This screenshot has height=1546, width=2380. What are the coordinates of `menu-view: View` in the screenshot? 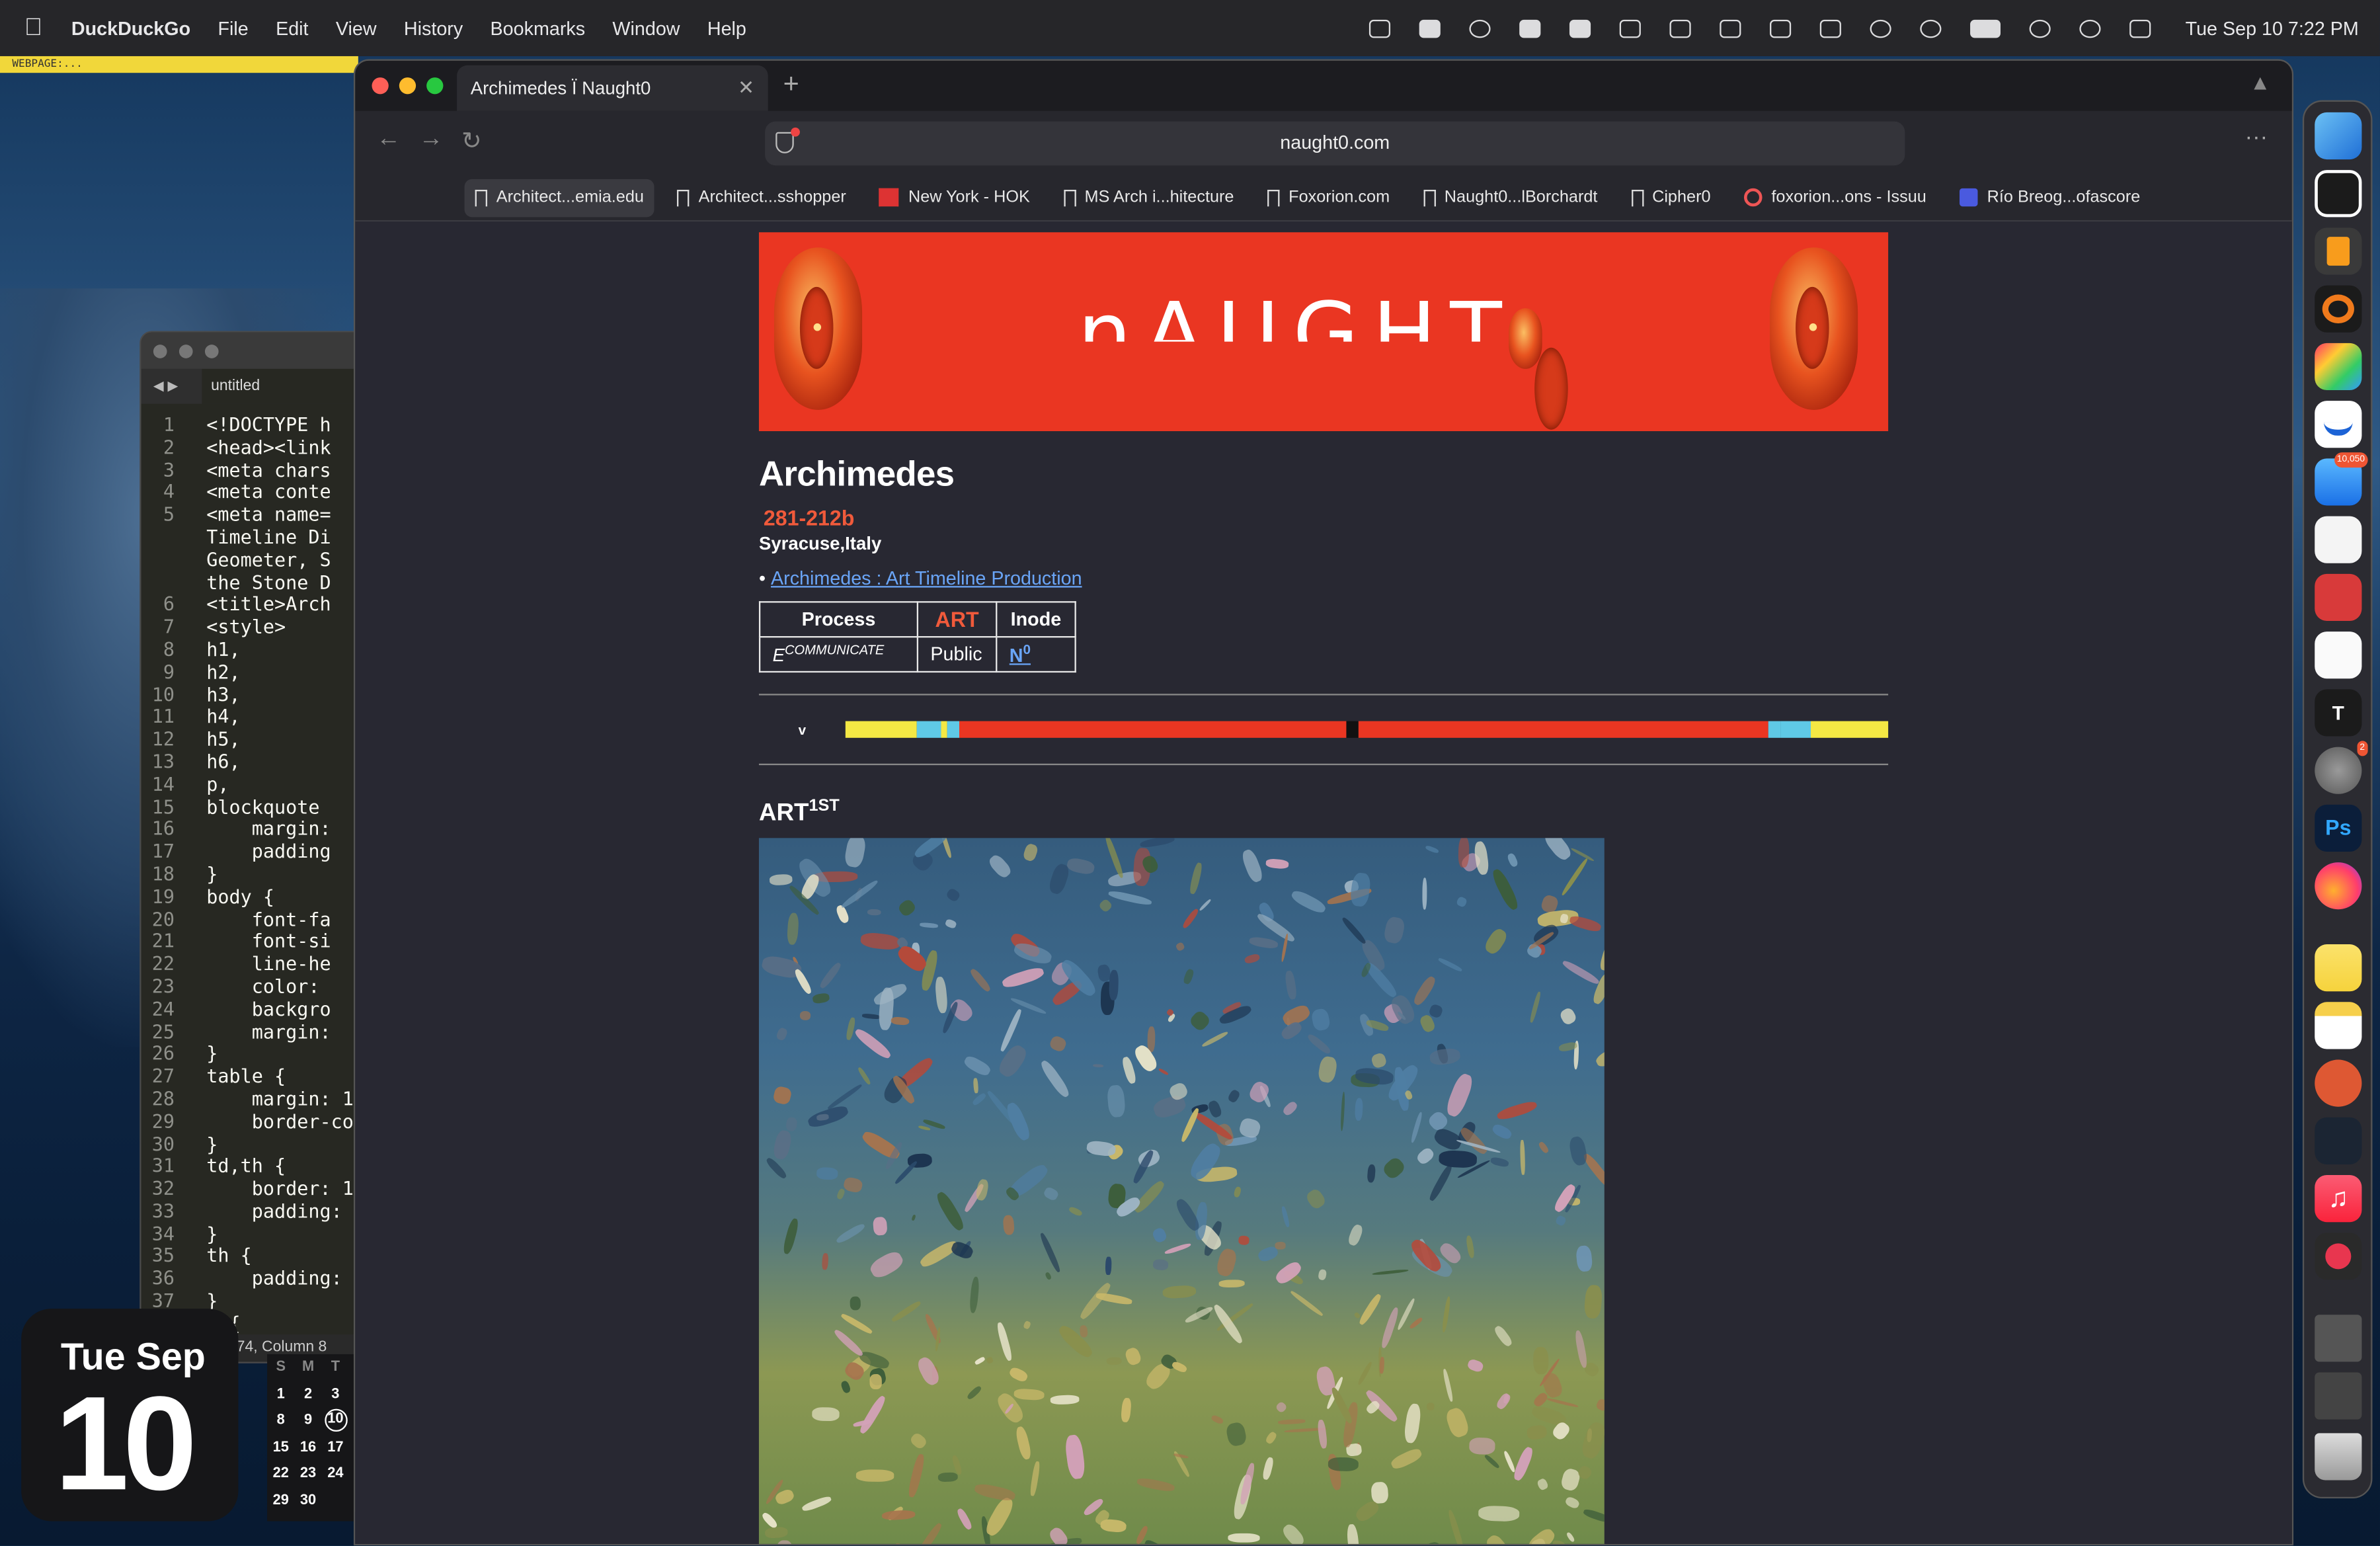 It's located at (356, 27).